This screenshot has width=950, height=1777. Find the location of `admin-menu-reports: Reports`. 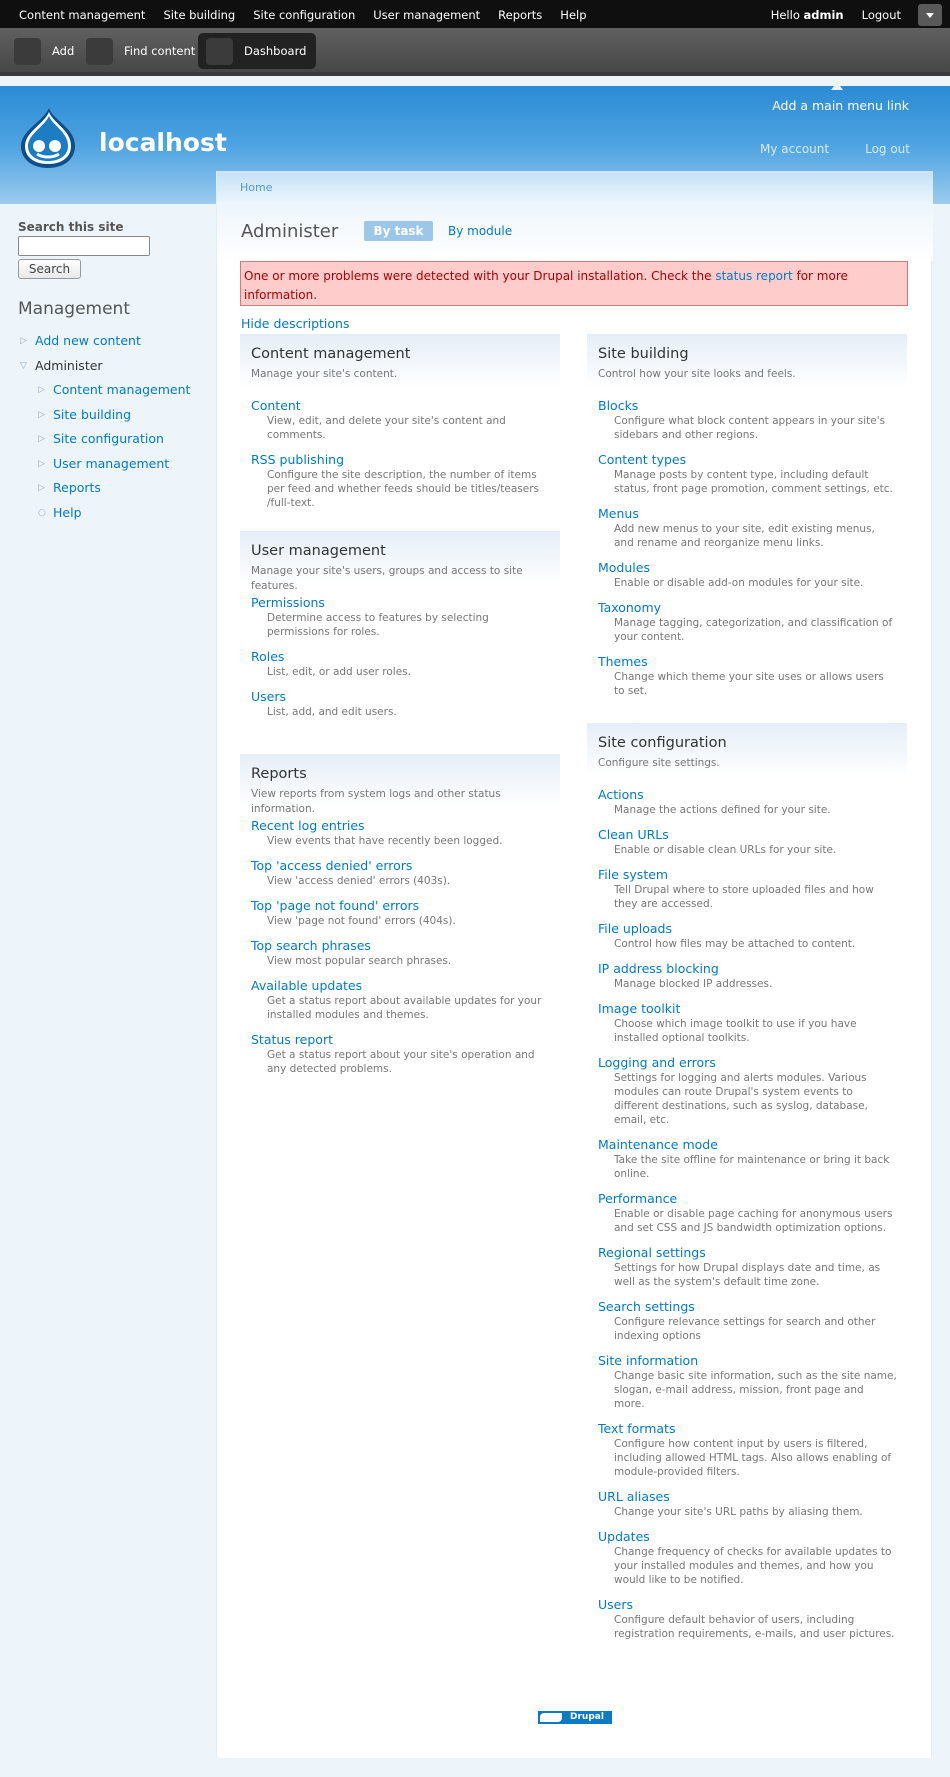

admin-menu-reports: Reports is located at coordinates (520, 14).